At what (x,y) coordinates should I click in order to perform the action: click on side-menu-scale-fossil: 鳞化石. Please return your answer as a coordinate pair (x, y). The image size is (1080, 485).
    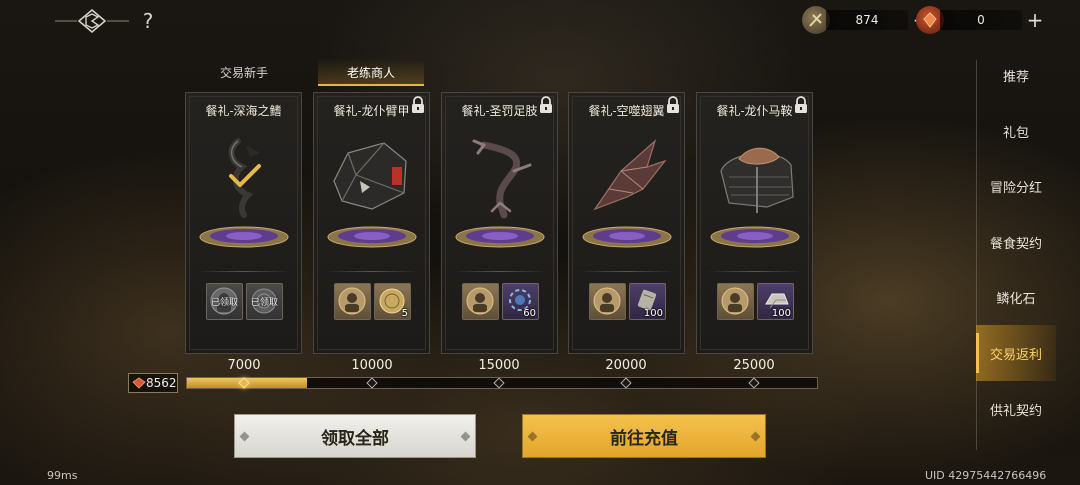
    Looking at the image, I should click on (1016, 297).